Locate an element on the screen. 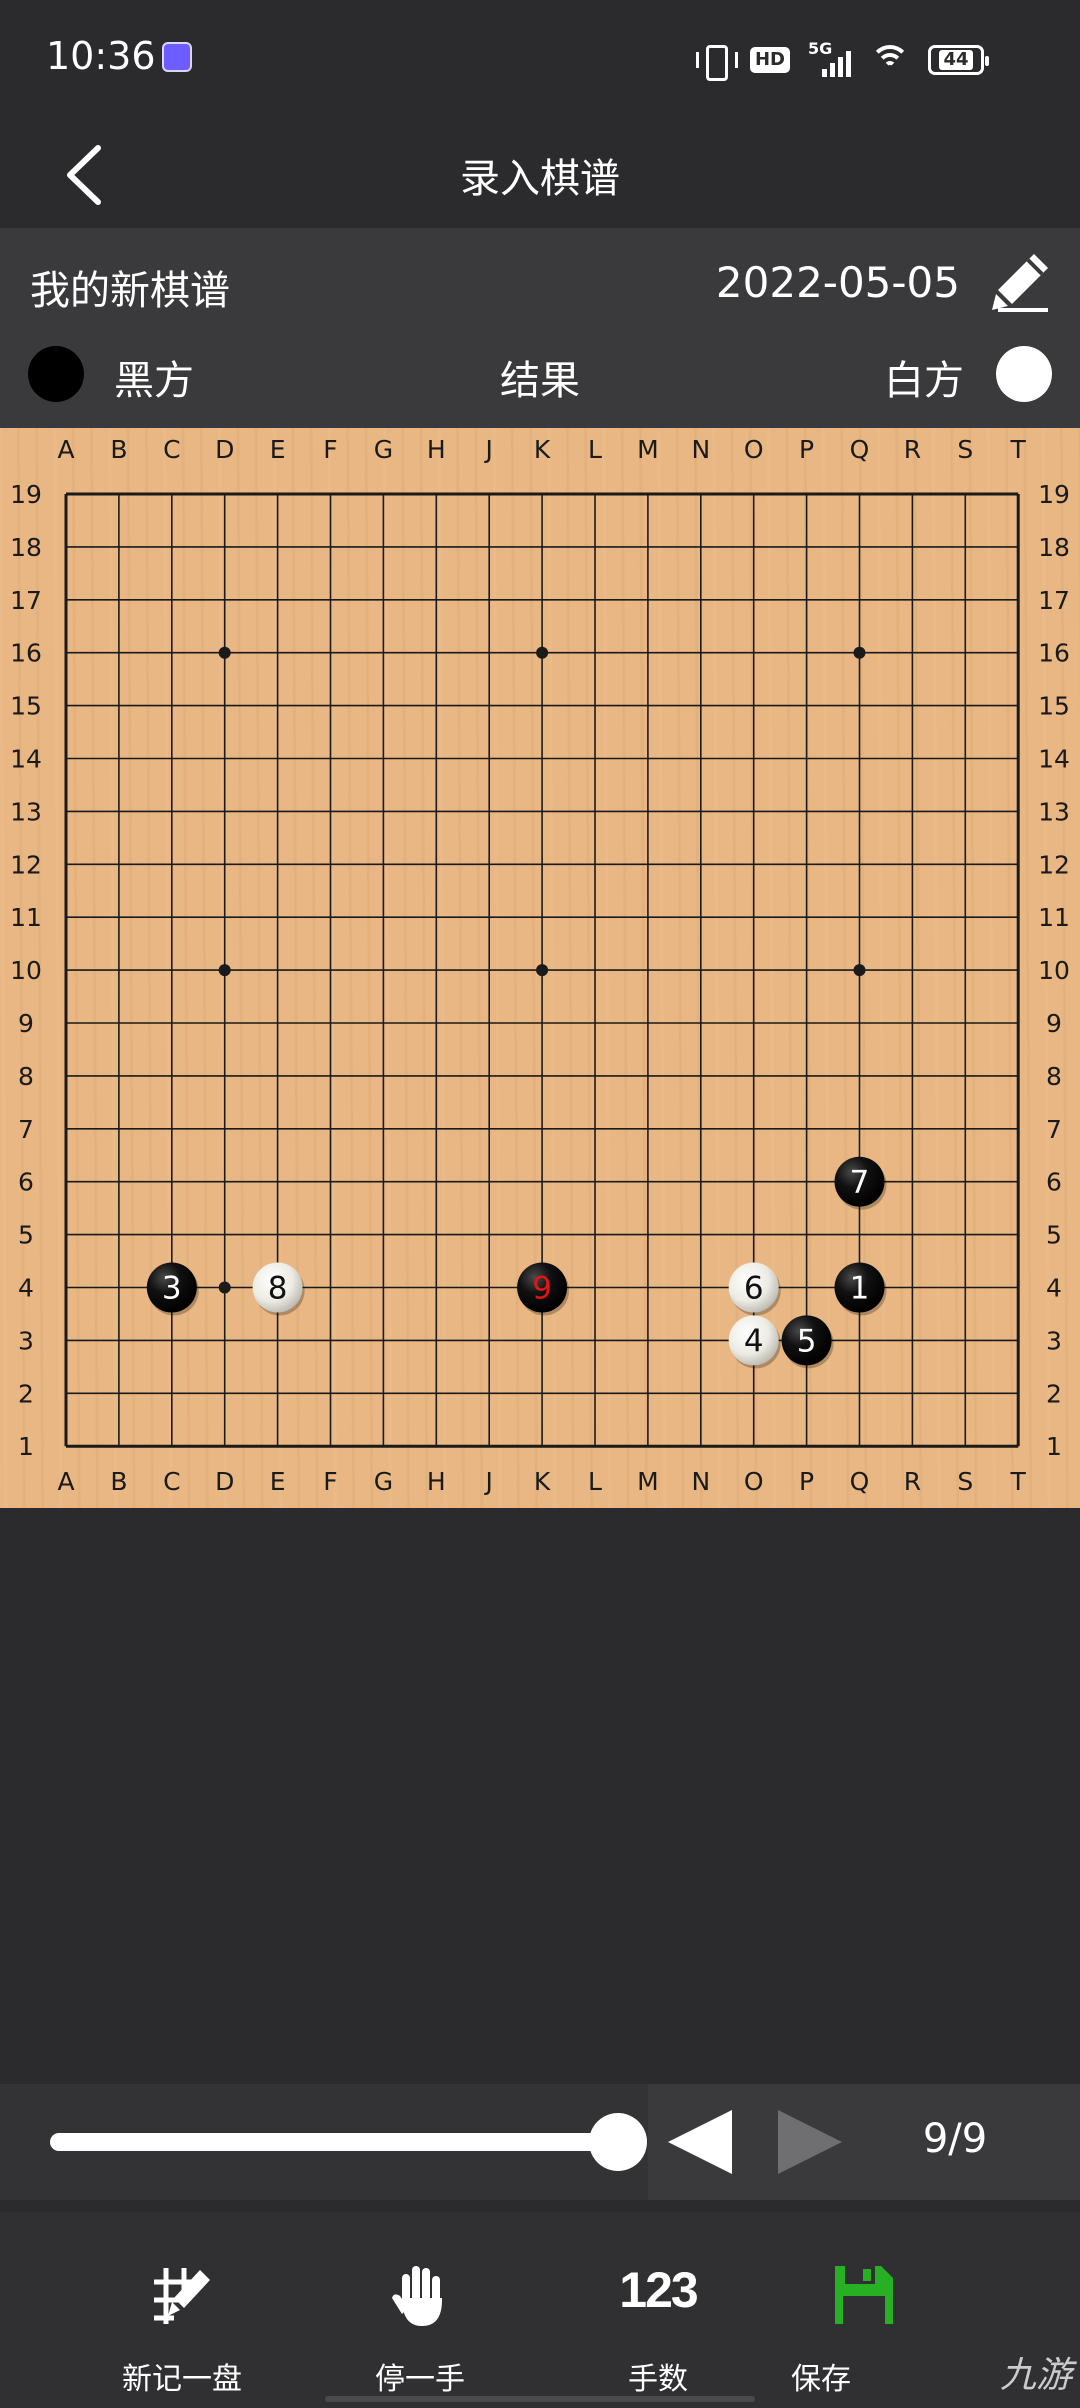 This screenshot has height=2408, width=1080. pencil-icon is located at coordinates (1020, 282).